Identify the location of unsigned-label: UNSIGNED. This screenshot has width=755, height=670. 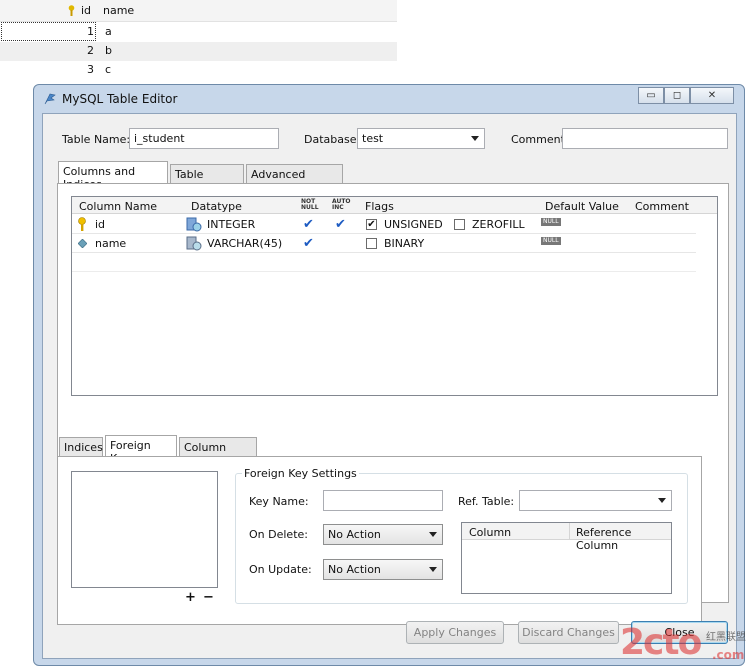
(413, 224).